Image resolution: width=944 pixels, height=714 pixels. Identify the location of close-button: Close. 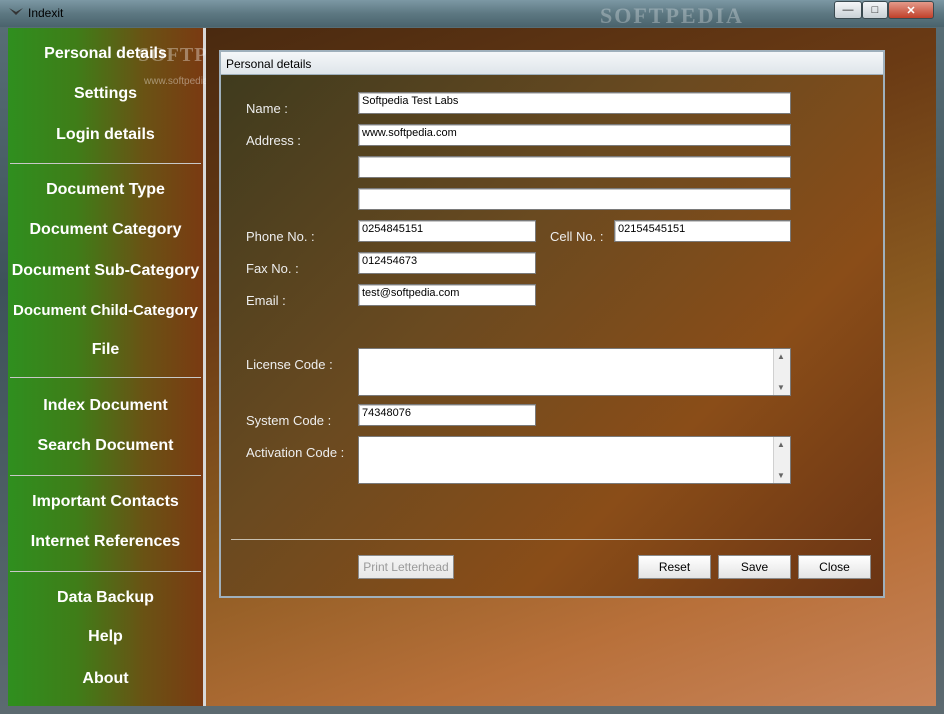
(834, 567).